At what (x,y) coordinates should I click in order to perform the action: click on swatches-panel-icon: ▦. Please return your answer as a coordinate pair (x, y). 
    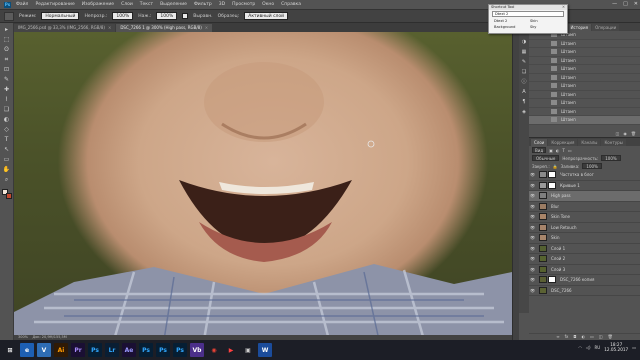
    Looking at the image, I should click on (524, 52).